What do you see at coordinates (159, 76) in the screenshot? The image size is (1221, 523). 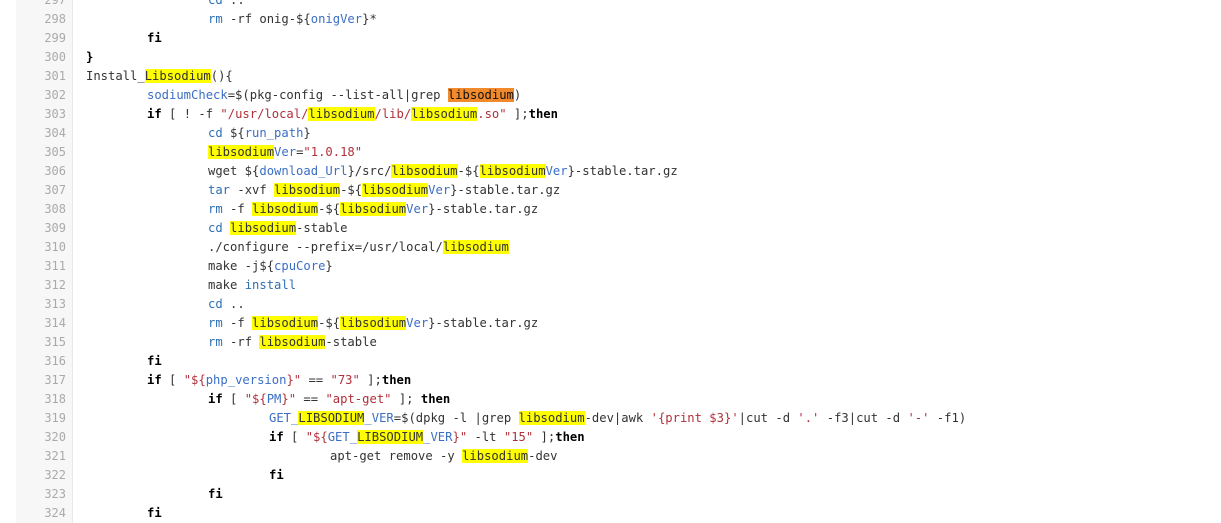 I see `code-text: Install_Libsodium(){` at bounding box center [159, 76].